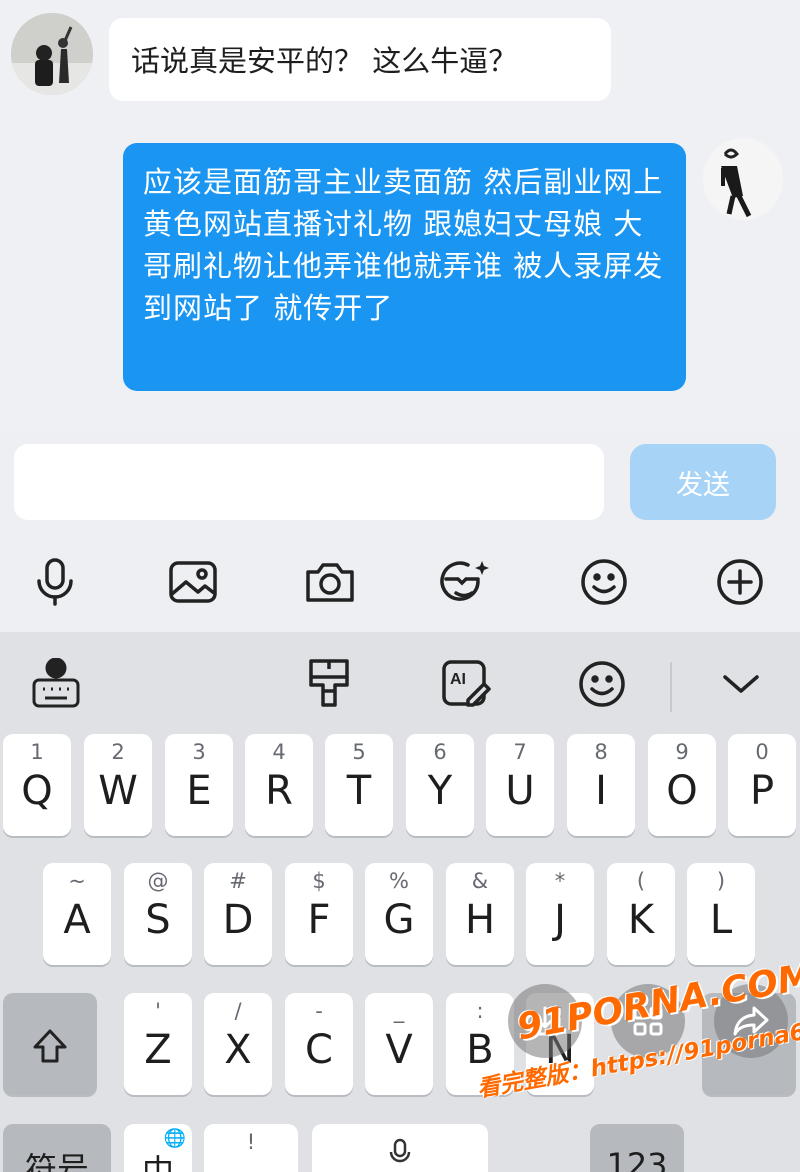  I want to click on key-u: 7U, so click(520, 785).